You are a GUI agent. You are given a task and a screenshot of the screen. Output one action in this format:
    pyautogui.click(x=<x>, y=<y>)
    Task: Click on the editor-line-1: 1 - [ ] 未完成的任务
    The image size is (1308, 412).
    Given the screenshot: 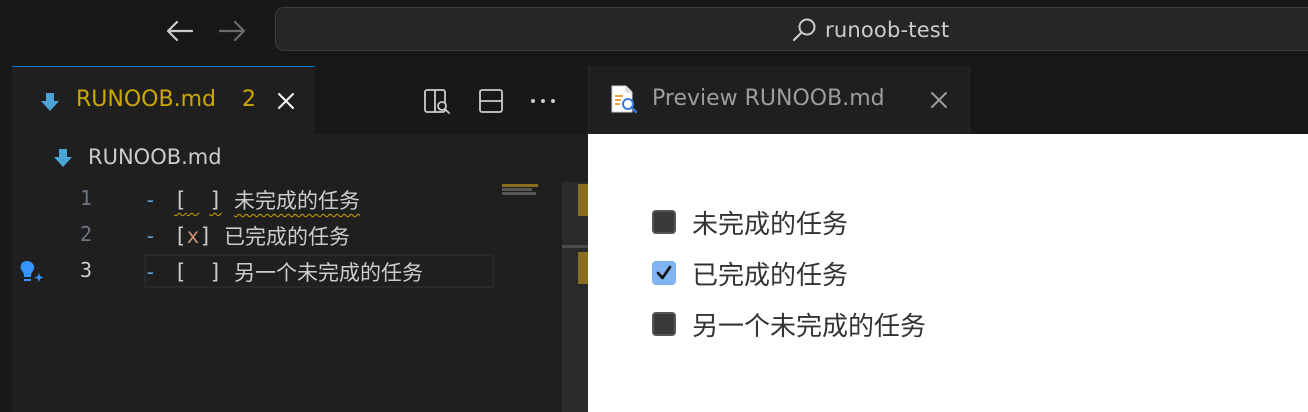 What is the action you would take?
    pyautogui.click(x=292, y=200)
    